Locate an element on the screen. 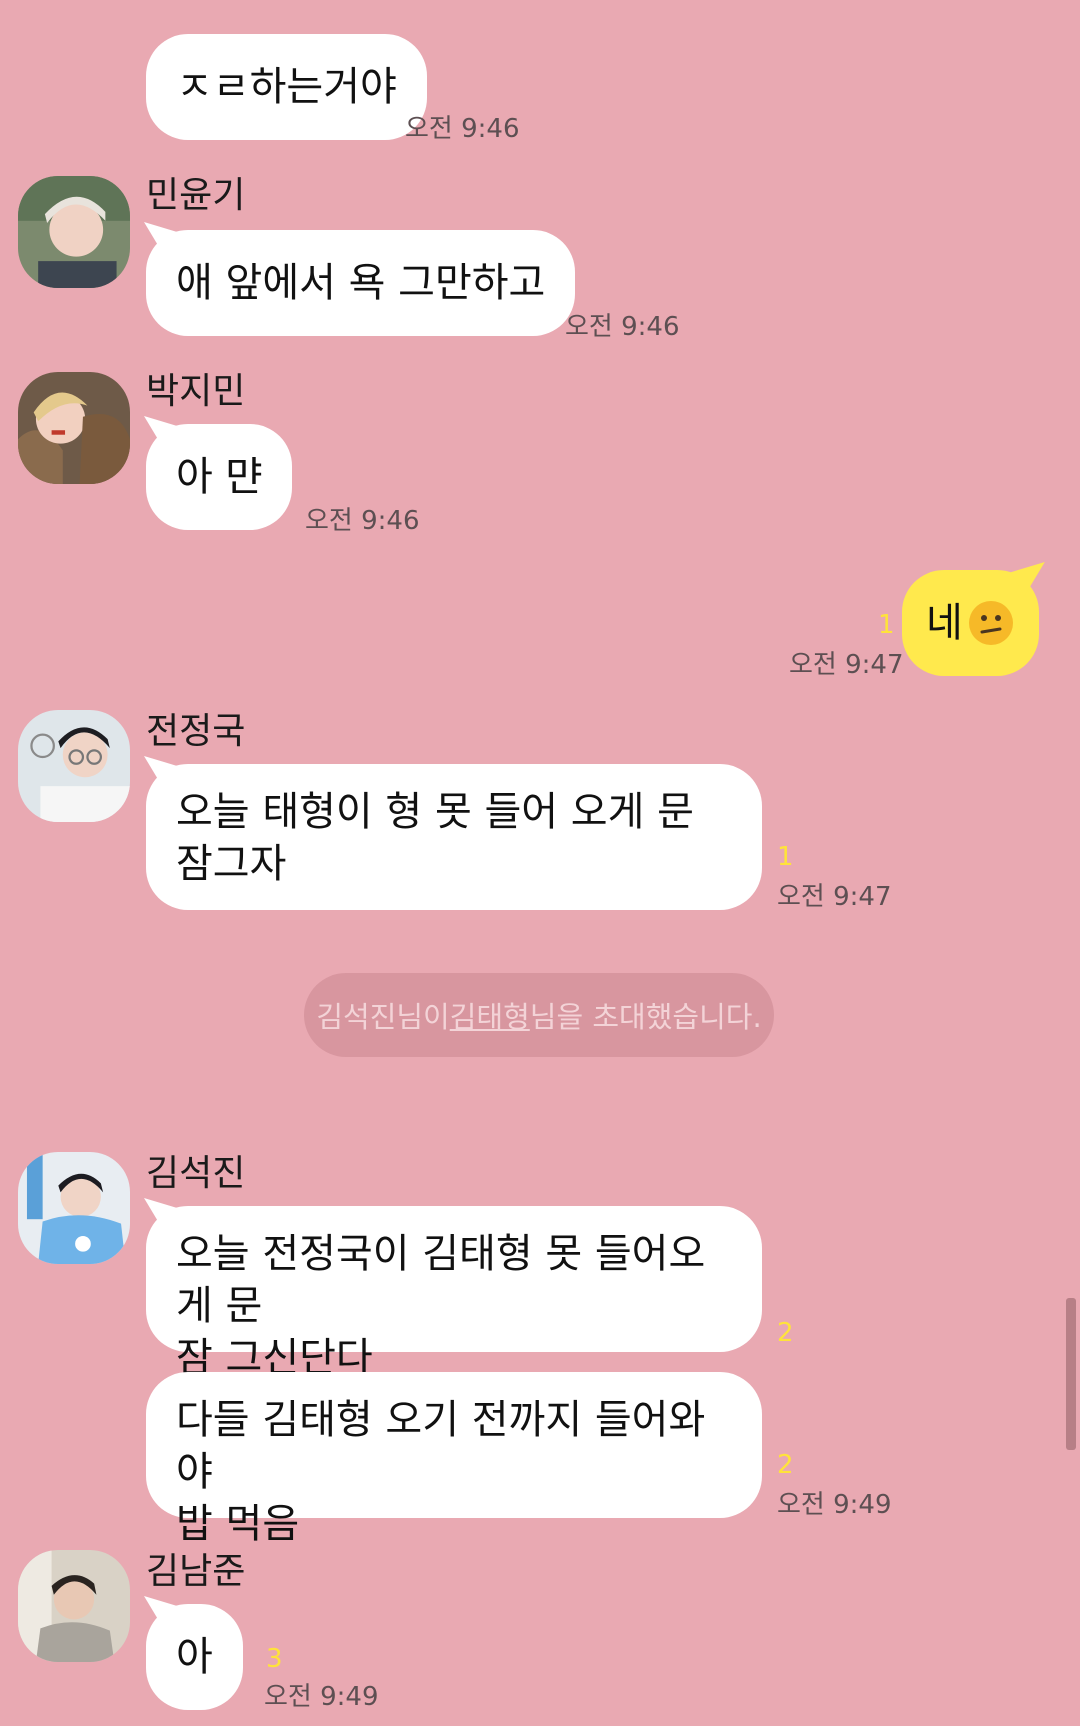 Image resolution: width=1080 pixels, height=1726 pixels. notice-text: 님을 초대했습니다. is located at coordinates (645, 1017).